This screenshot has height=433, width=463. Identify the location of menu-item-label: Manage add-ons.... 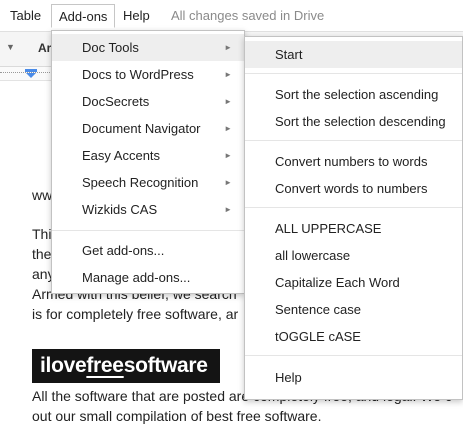
(136, 277).